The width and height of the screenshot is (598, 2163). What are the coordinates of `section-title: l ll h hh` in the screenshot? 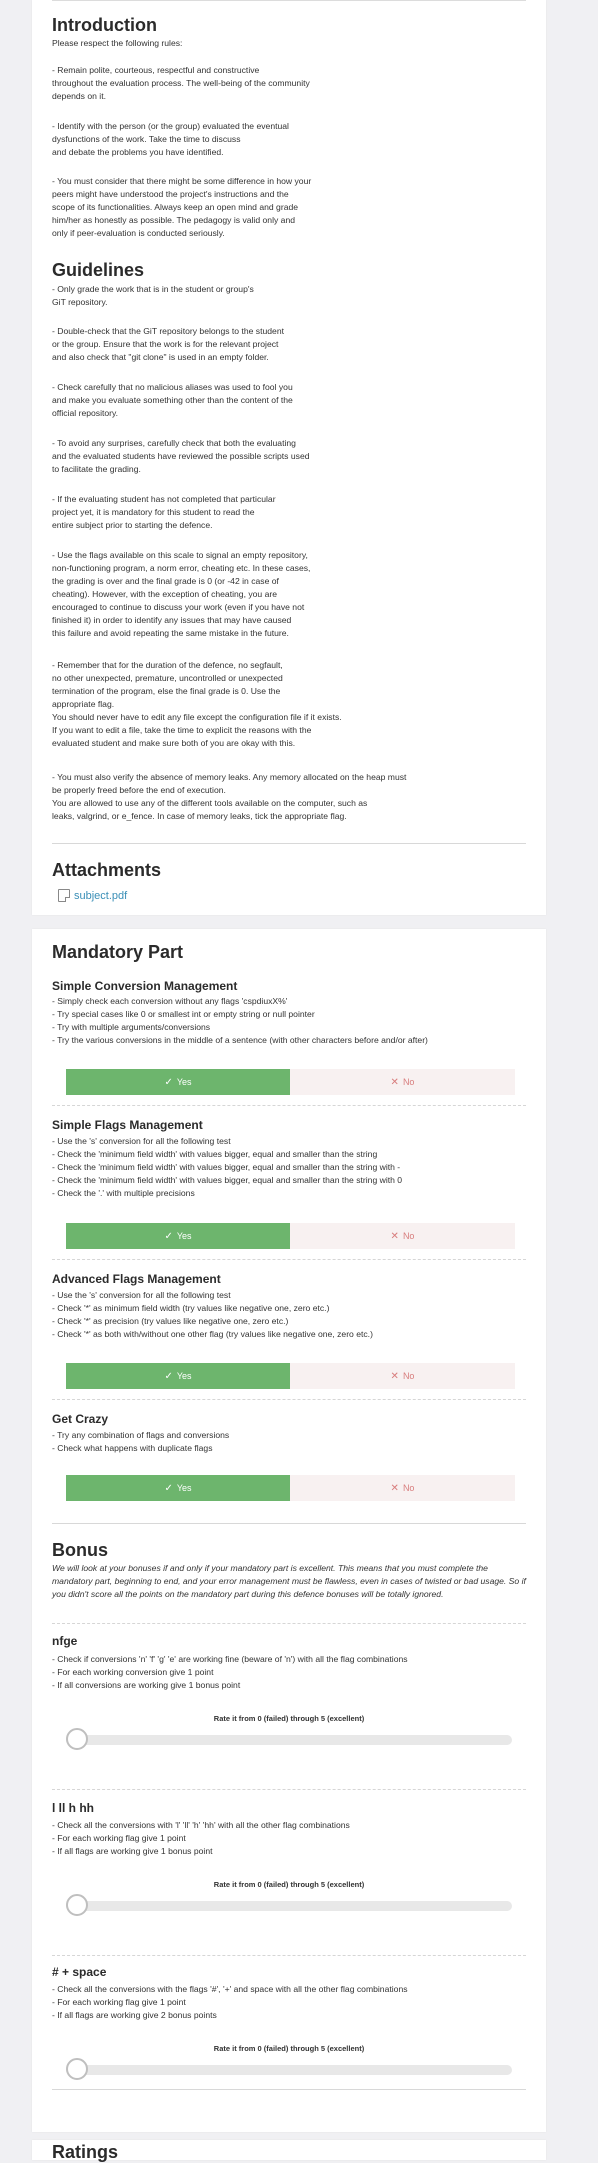 It's located at (73, 1808).